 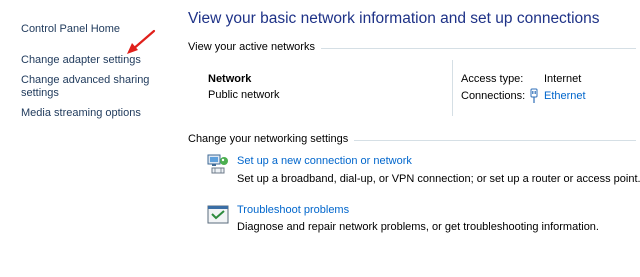 What do you see at coordinates (452, 88) in the screenshot?
I see `network-info-divider` at bounding box center [452, 88].